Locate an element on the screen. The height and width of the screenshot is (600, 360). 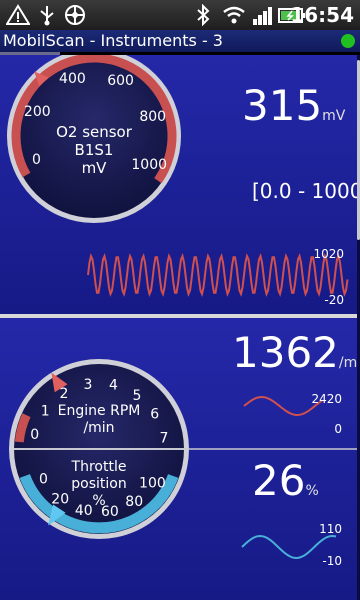
throttle-tick-label: 40 is located at coordinates (84, 511).